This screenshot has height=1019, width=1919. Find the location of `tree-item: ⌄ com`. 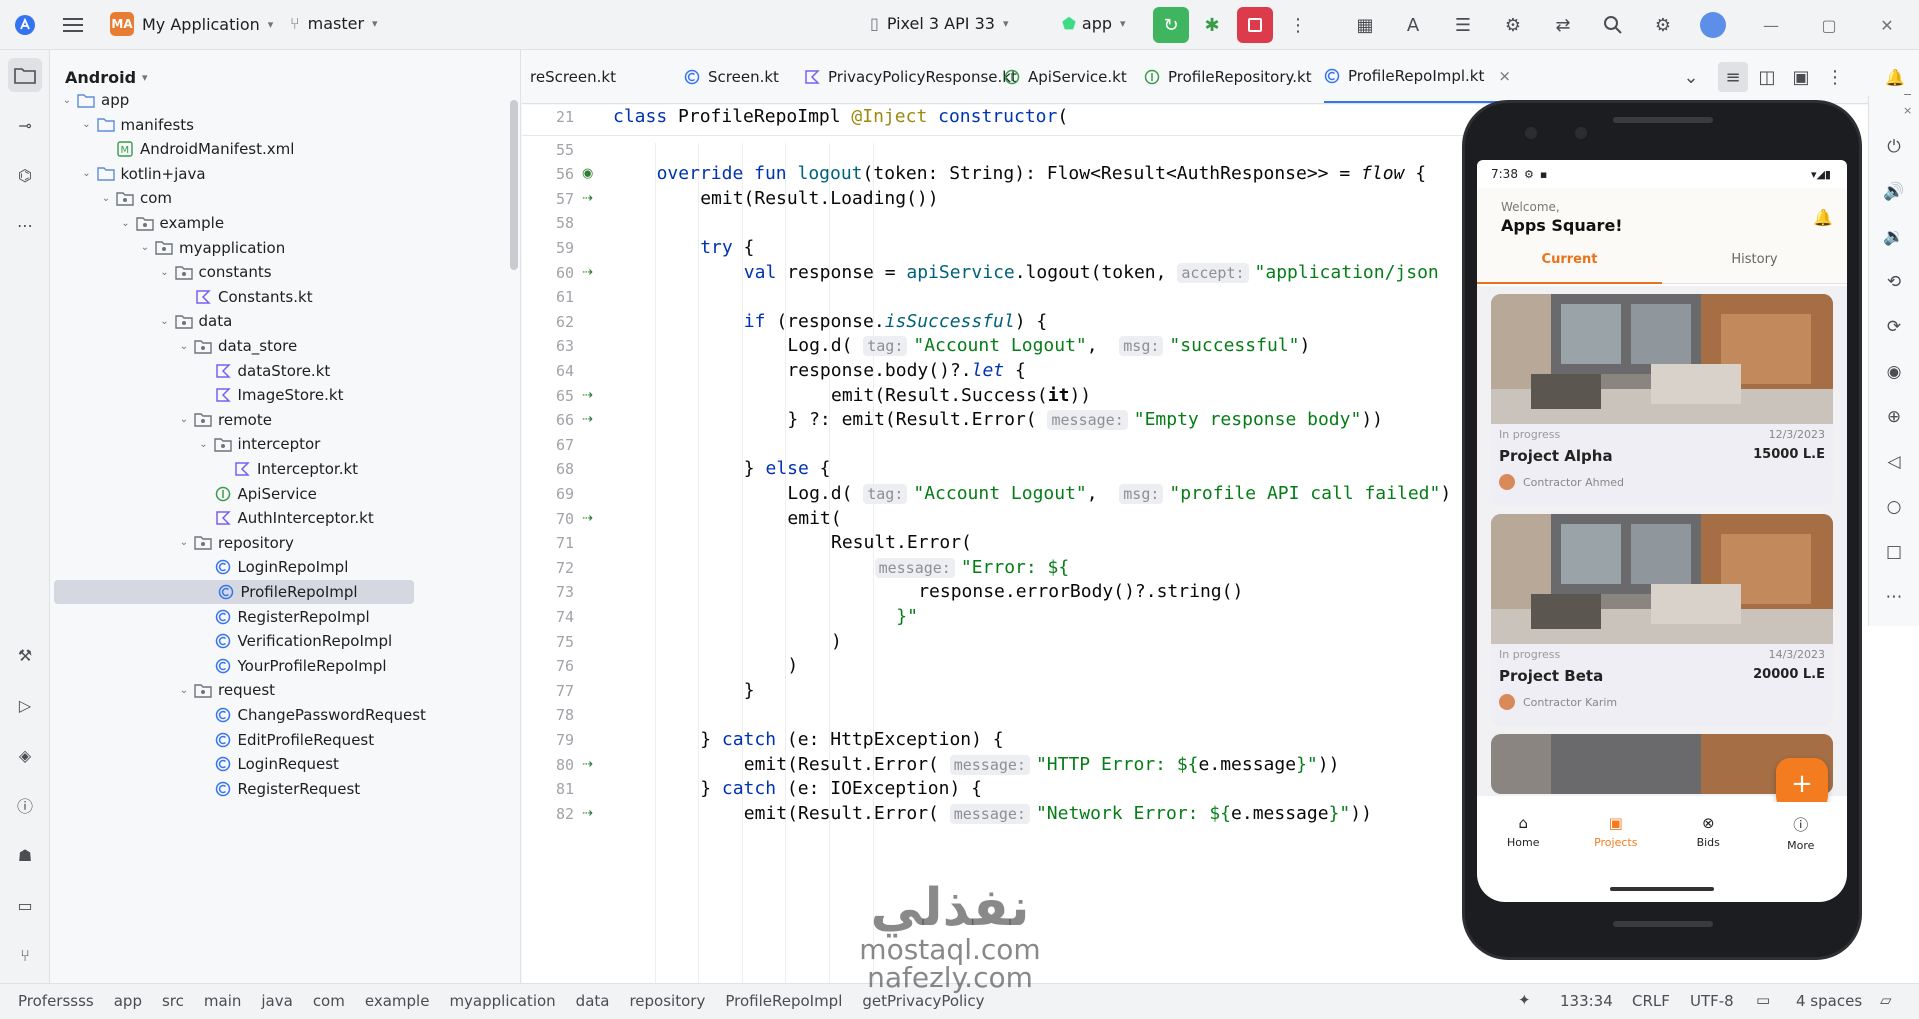

tree-item: ⌄ com is located at coordinates (285, 198).